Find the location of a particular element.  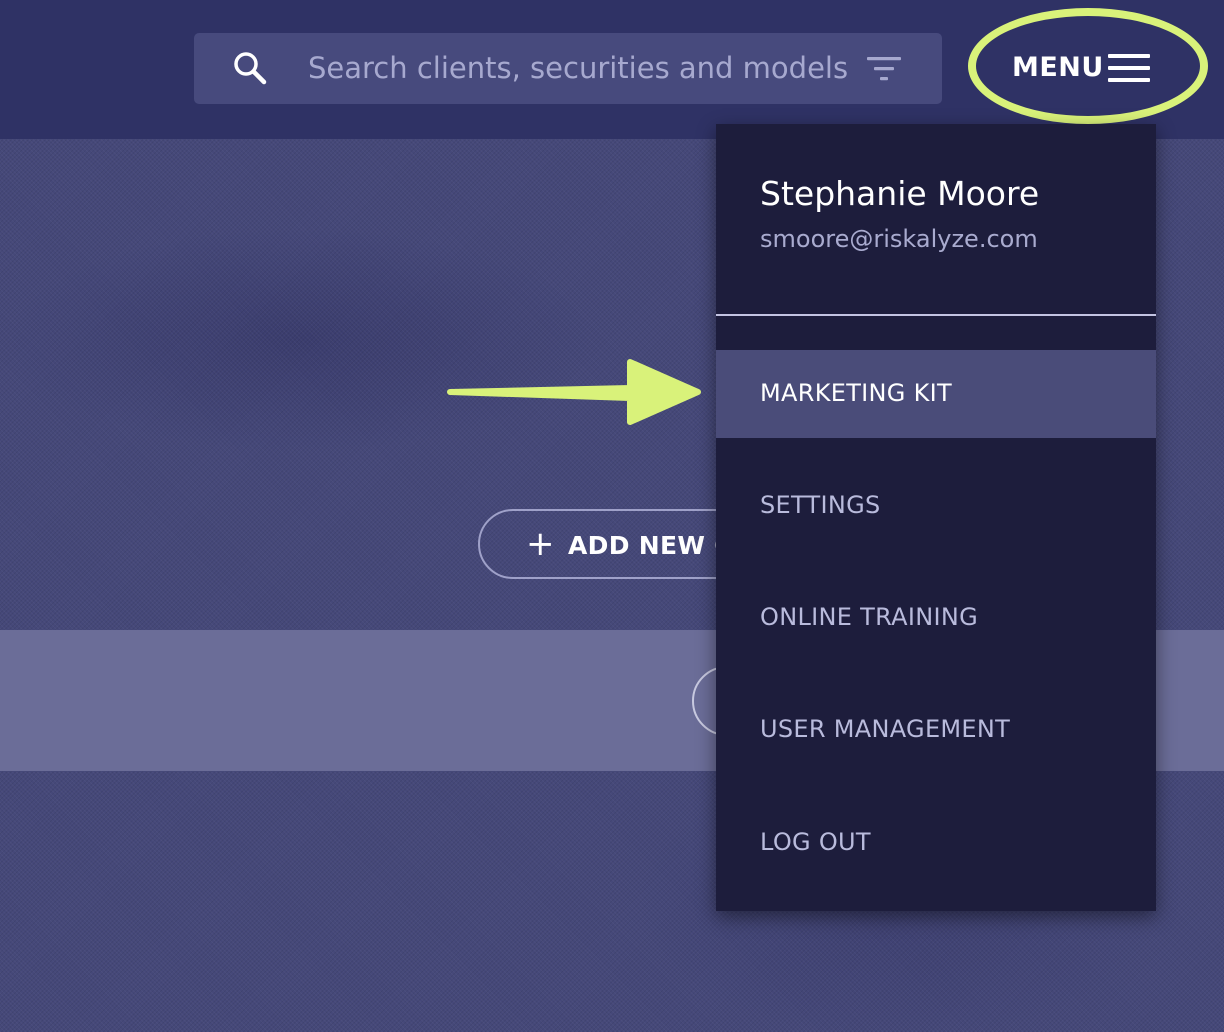

search-input is located at coordinates (578, 68).